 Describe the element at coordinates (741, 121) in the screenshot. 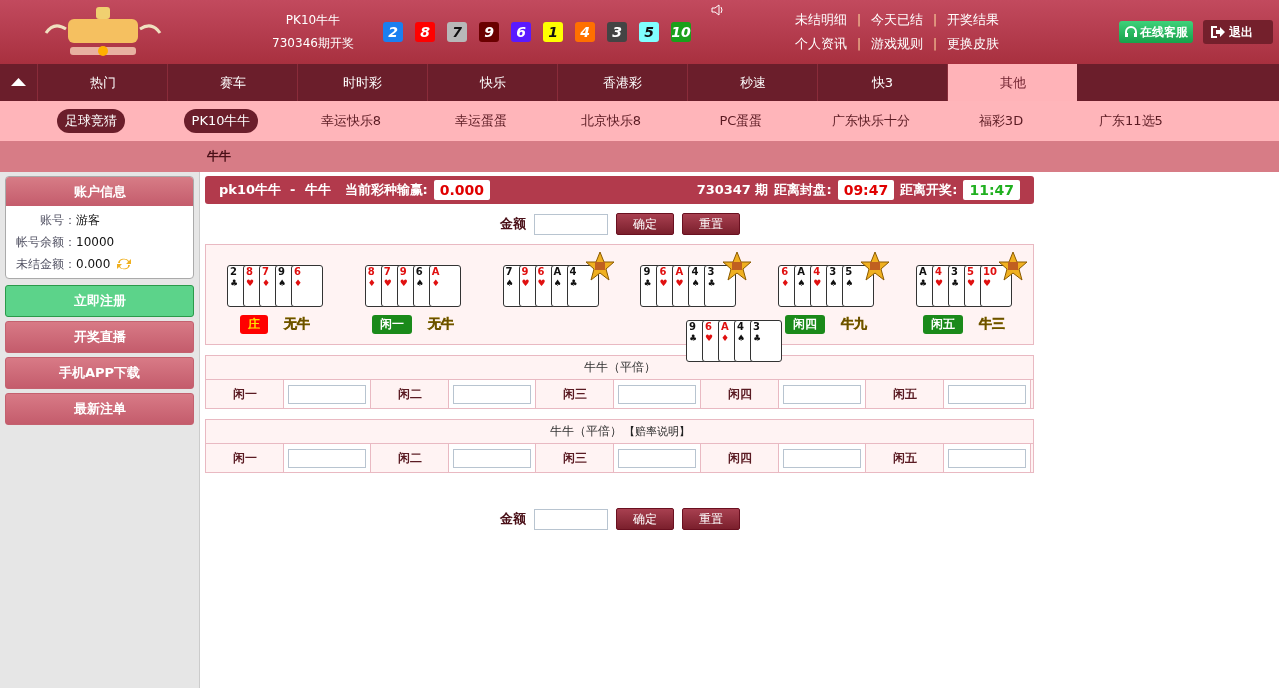

I see `game-tab: PC蛋蛋` at that location.